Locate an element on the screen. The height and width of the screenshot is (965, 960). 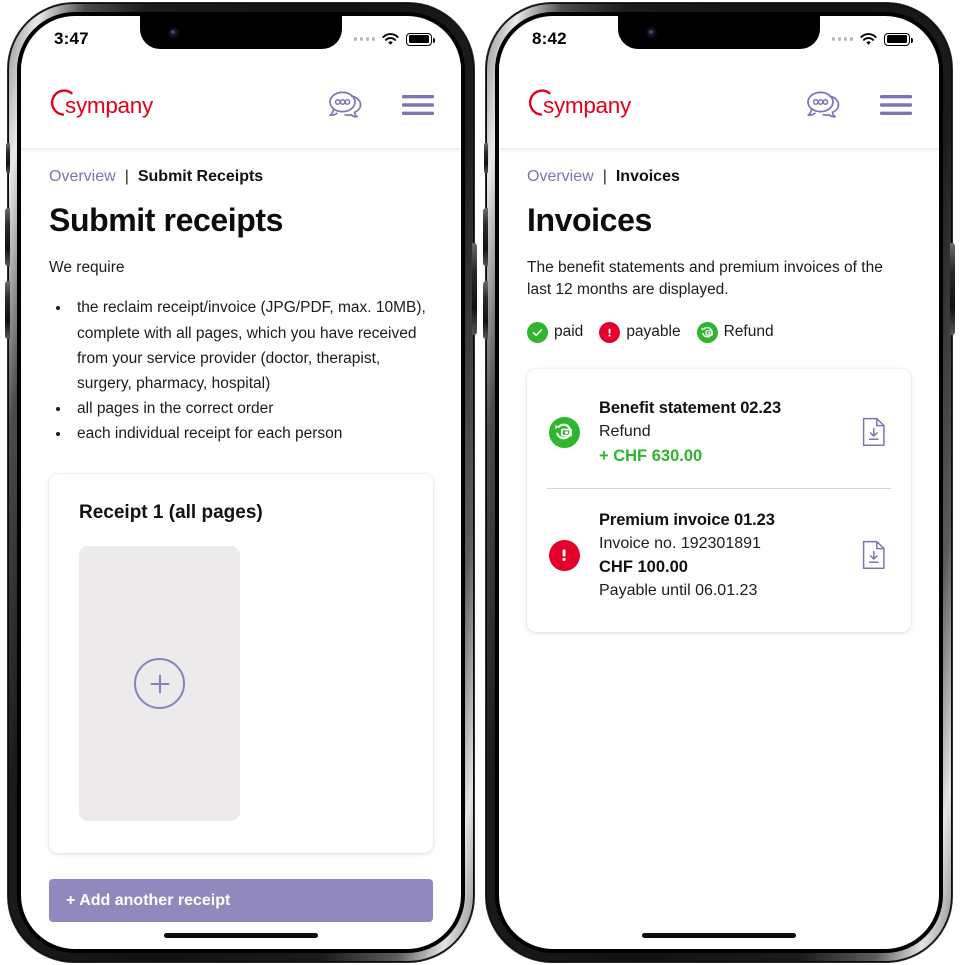
receipt-card-title: Receipt 1 (all pages) is located at coordinates (171, 513).